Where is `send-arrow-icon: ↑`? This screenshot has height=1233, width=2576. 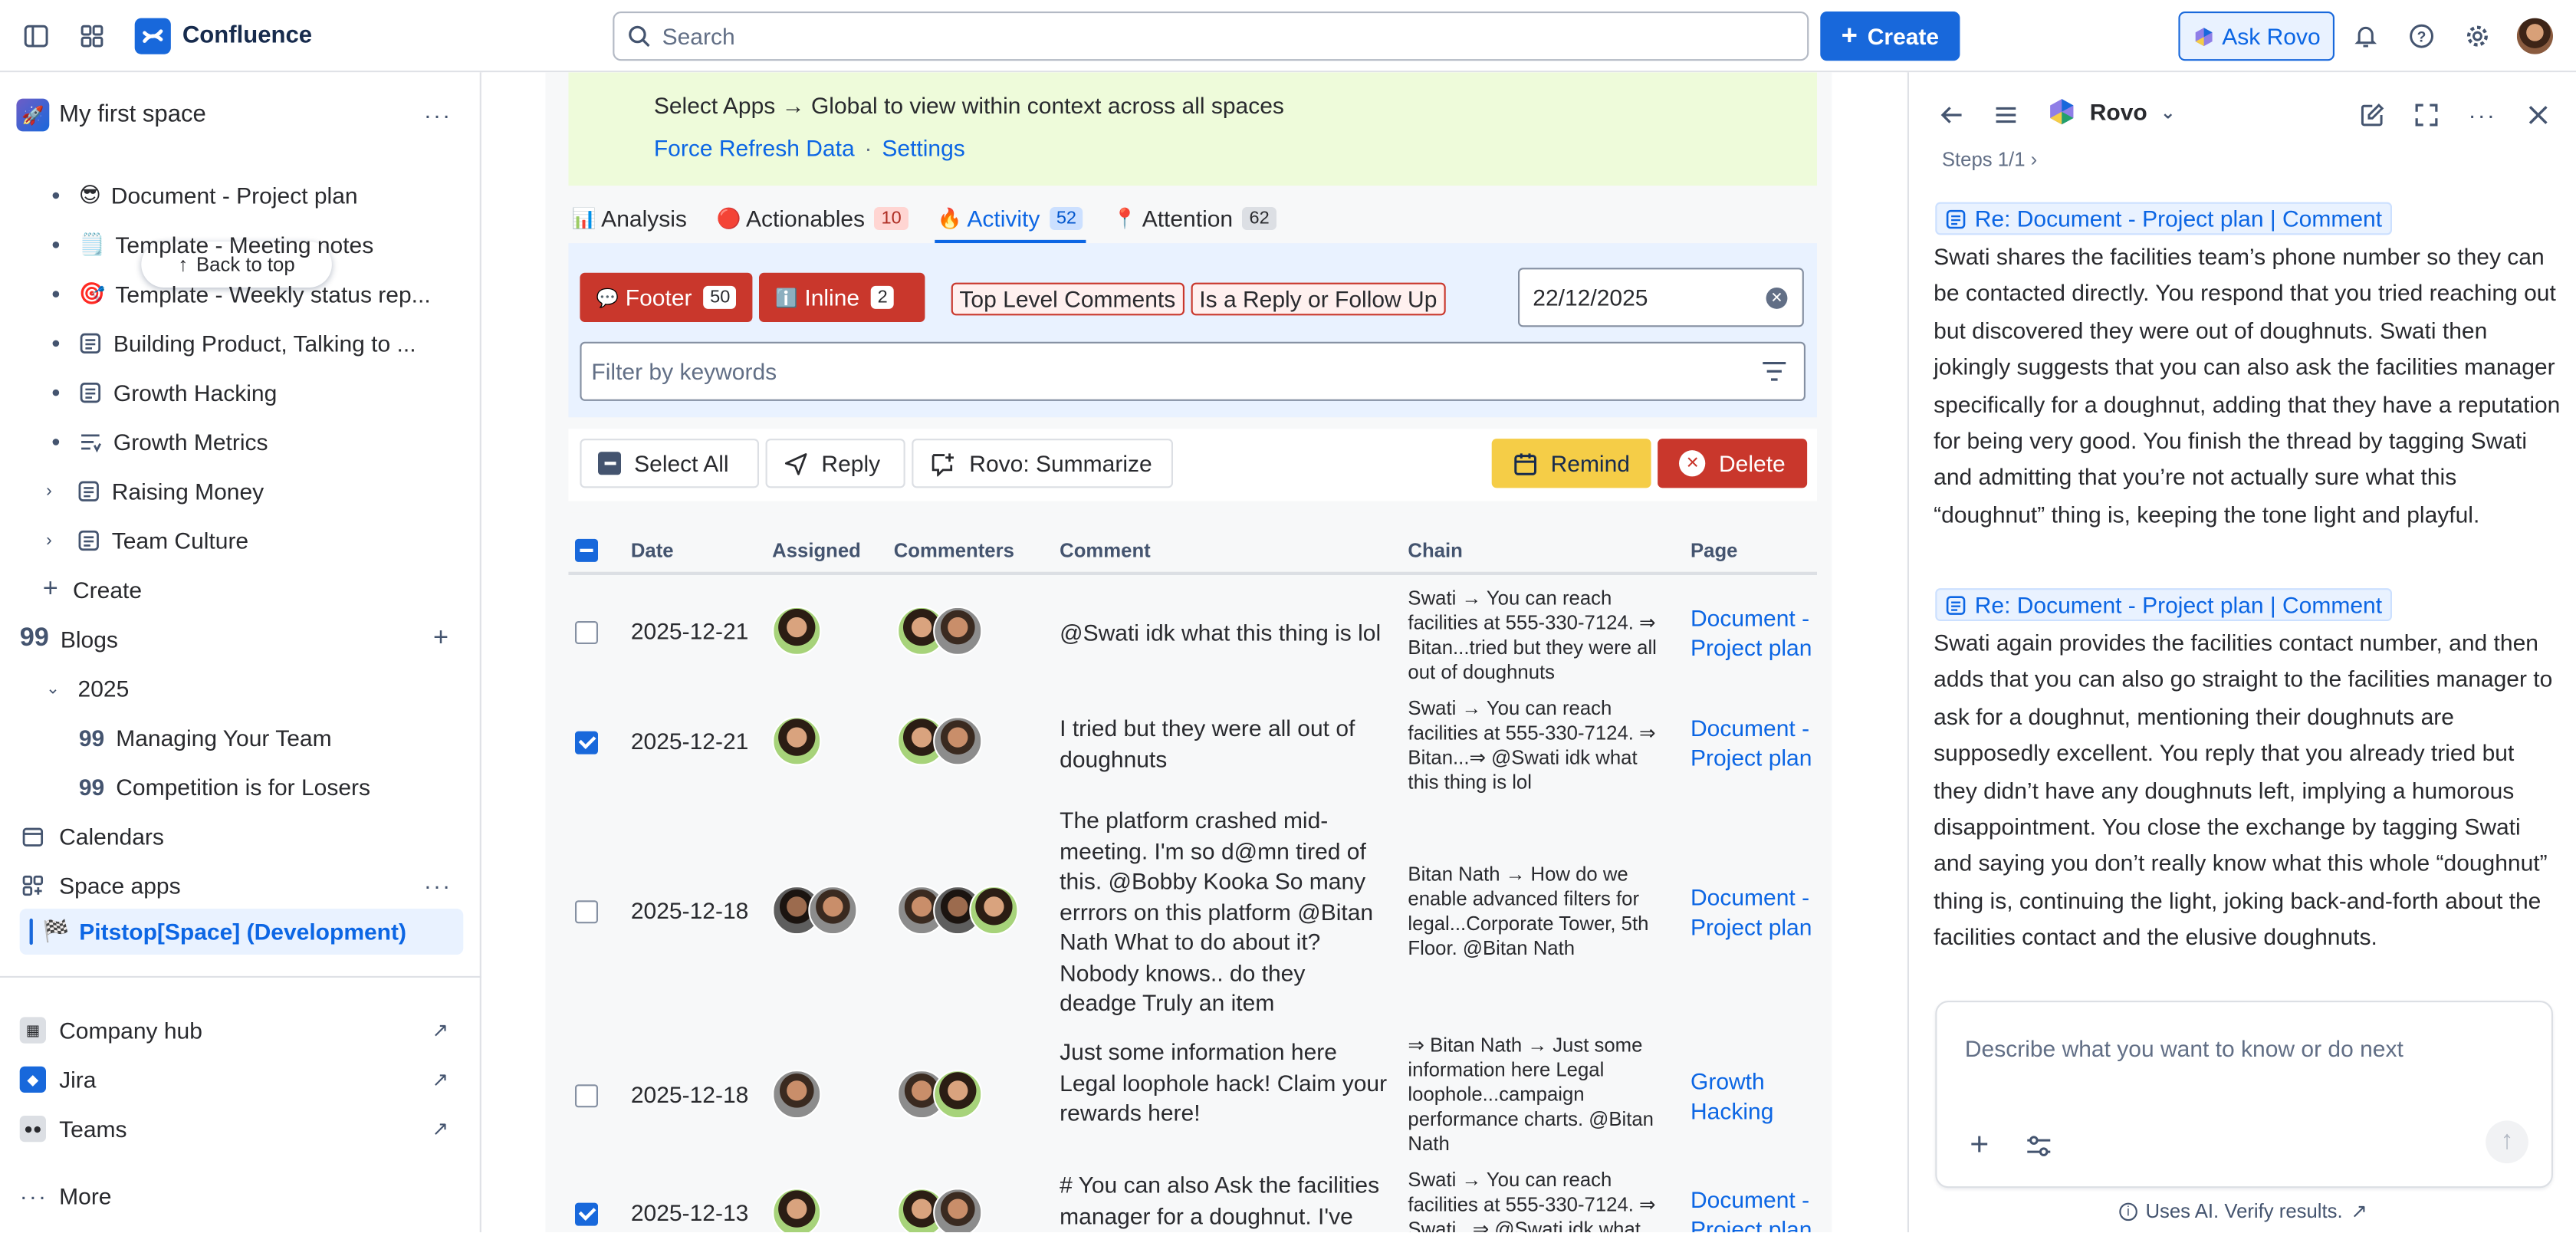 send-arrow-icon: ↑ is located at coordinates (2507, 1142).